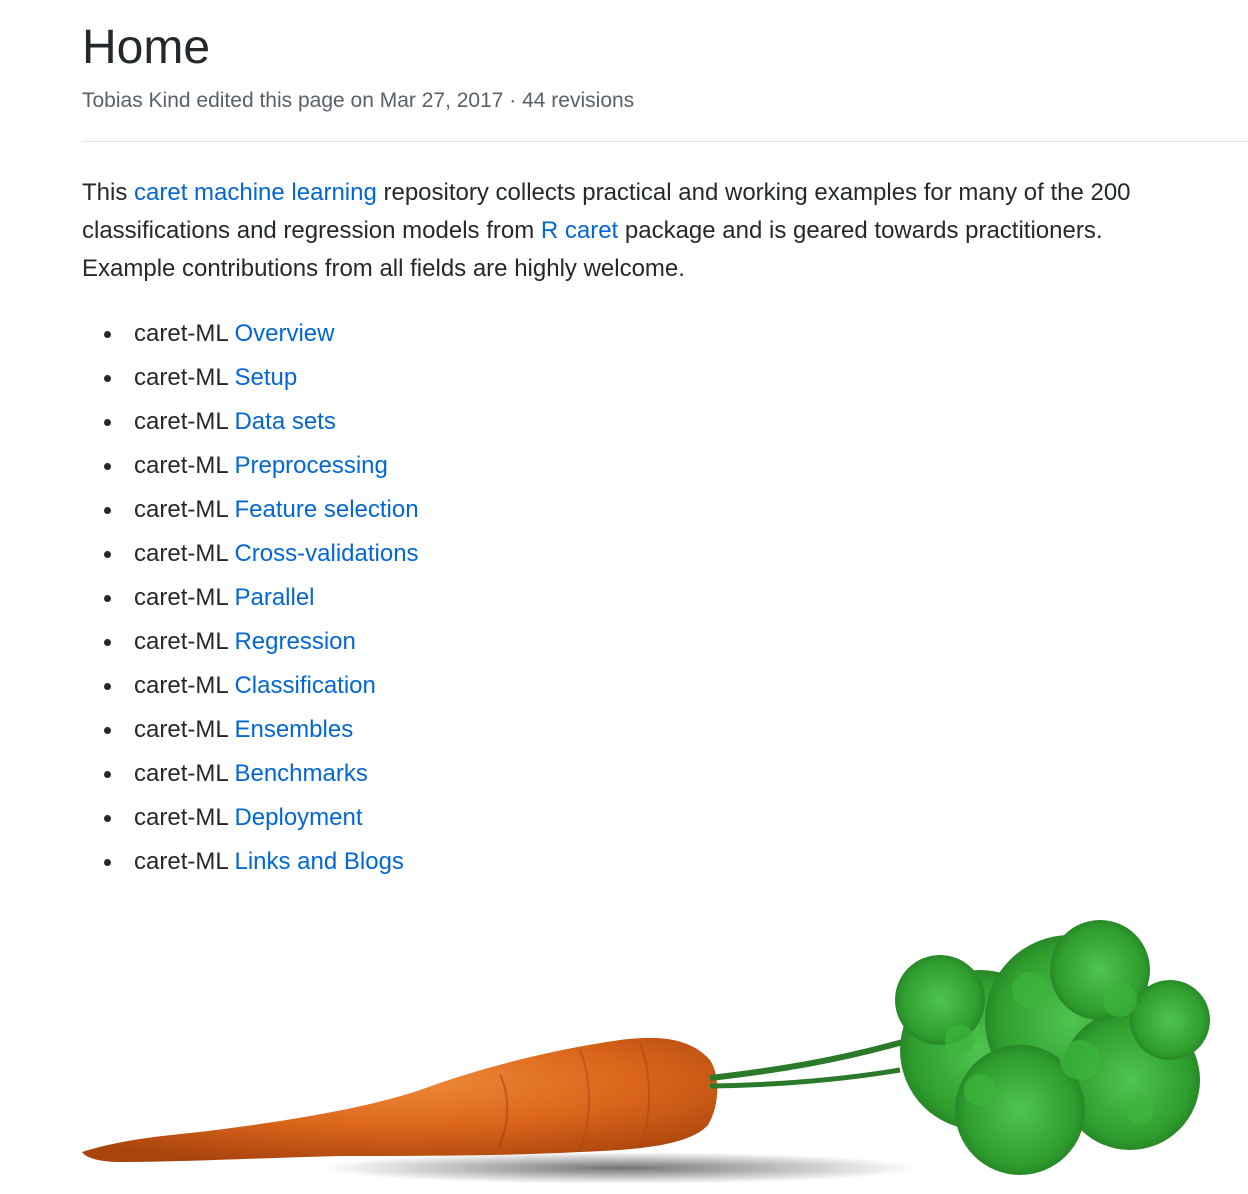  Describe the element at coordinates (255, 192) in the screenshot. I see `caret-machine-learning-link: caret machine learning` at that location.